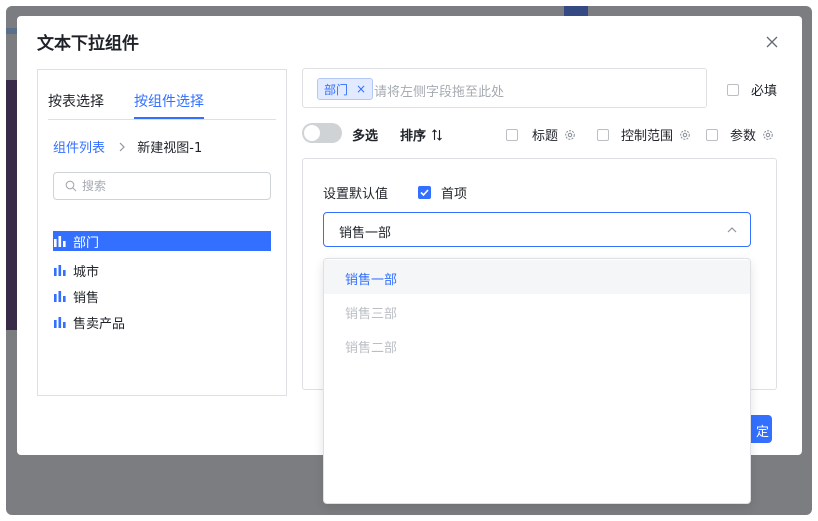  Describe the element at coordinates (371, 314) in the screenshot. I see `dropdown-option-label: 销售三部` at that location.